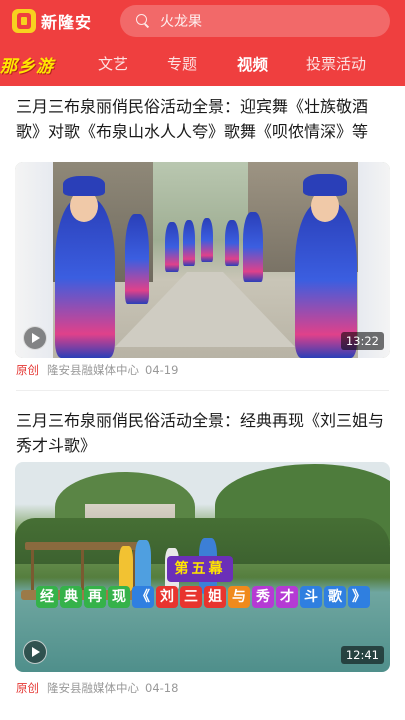 This screenshot has height=720, width=405. Describe the element at coordinates (202, 43) in the screenshot. I see `app-header: 新隆安 火龙果 那乡游 文艺 专题 视频 投票活动` at that location.